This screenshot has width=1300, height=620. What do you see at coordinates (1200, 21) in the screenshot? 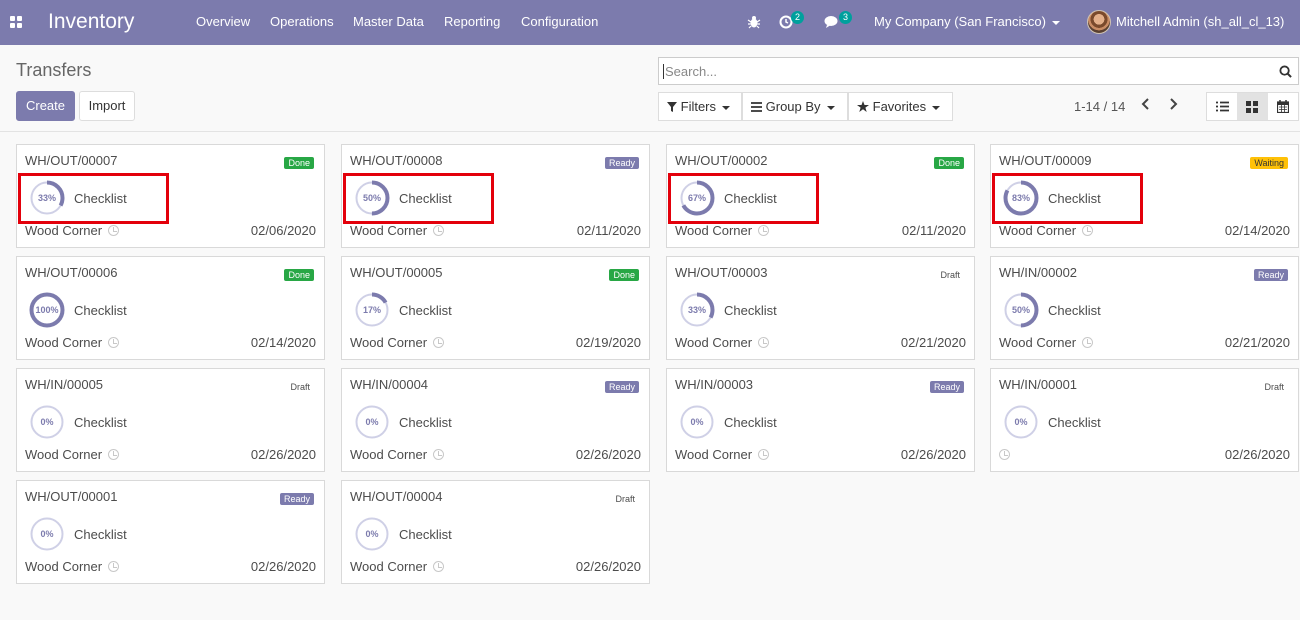
I see `user-menu: Mitchell Admin (sh_all_cl_13)` at bounding box center [1200, 21].